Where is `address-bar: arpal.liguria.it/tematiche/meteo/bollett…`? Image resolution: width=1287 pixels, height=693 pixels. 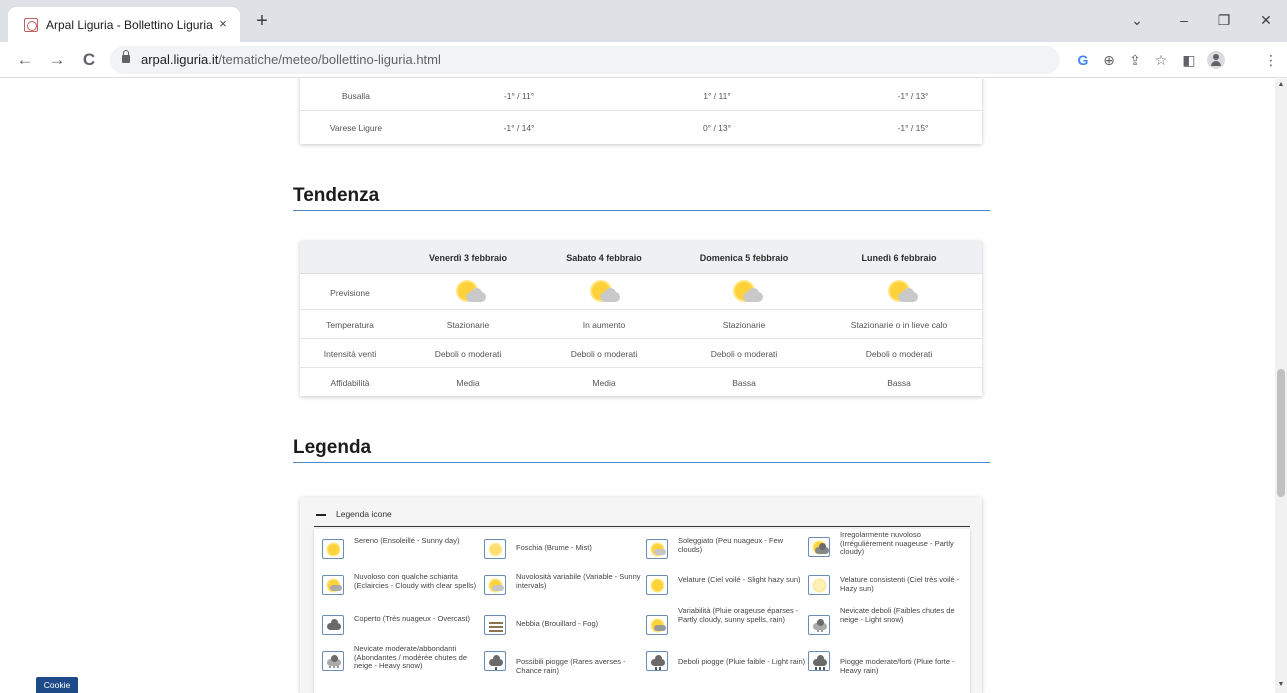
address-bar: arpal.liguria.it/tematiche/meteo/bollett… is located at coordinates (585, 60).